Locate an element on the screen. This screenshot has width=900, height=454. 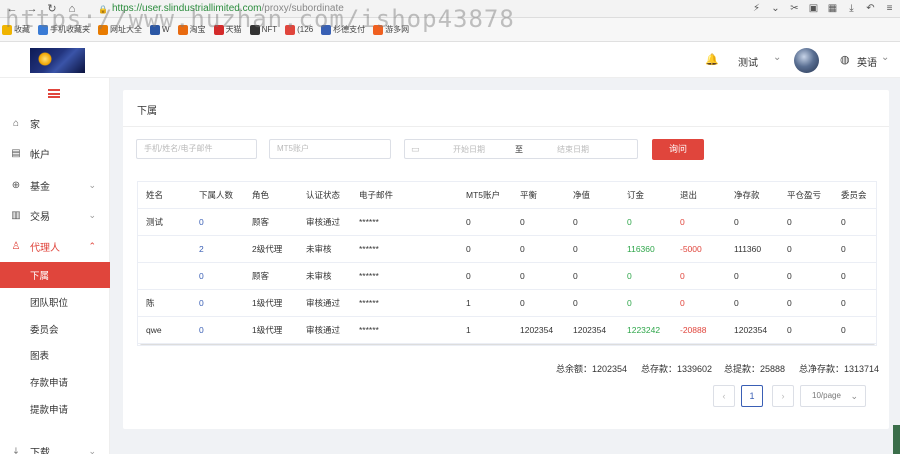
bookmark-item: 杉德支付 is located at coordinates (343, 29).